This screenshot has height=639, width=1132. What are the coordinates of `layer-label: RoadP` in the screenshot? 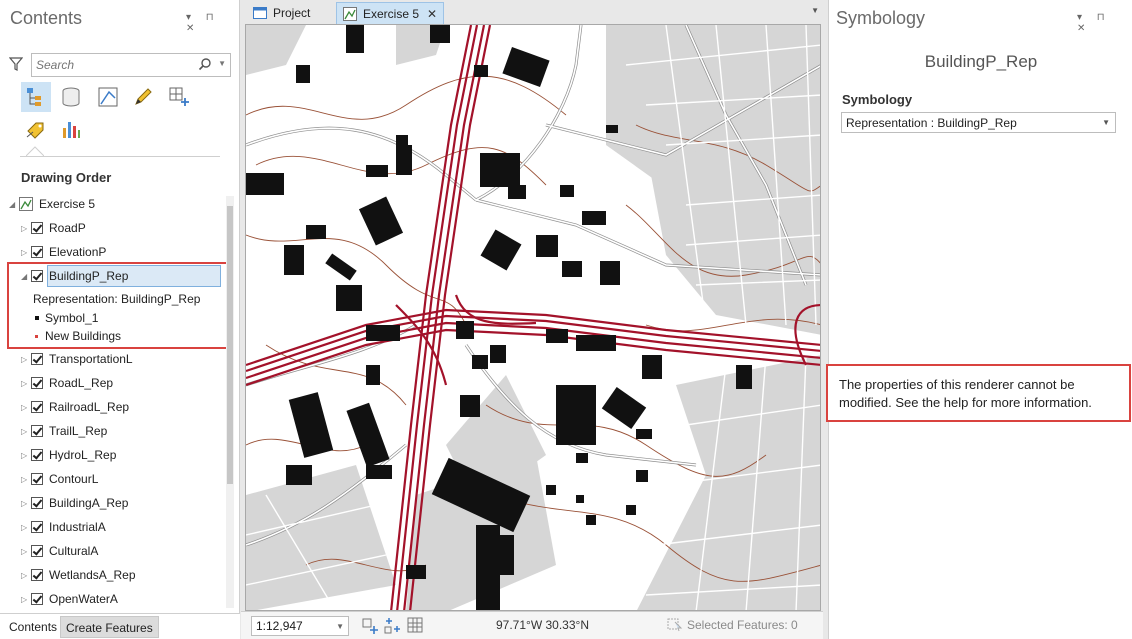 It's located at (67, 228).